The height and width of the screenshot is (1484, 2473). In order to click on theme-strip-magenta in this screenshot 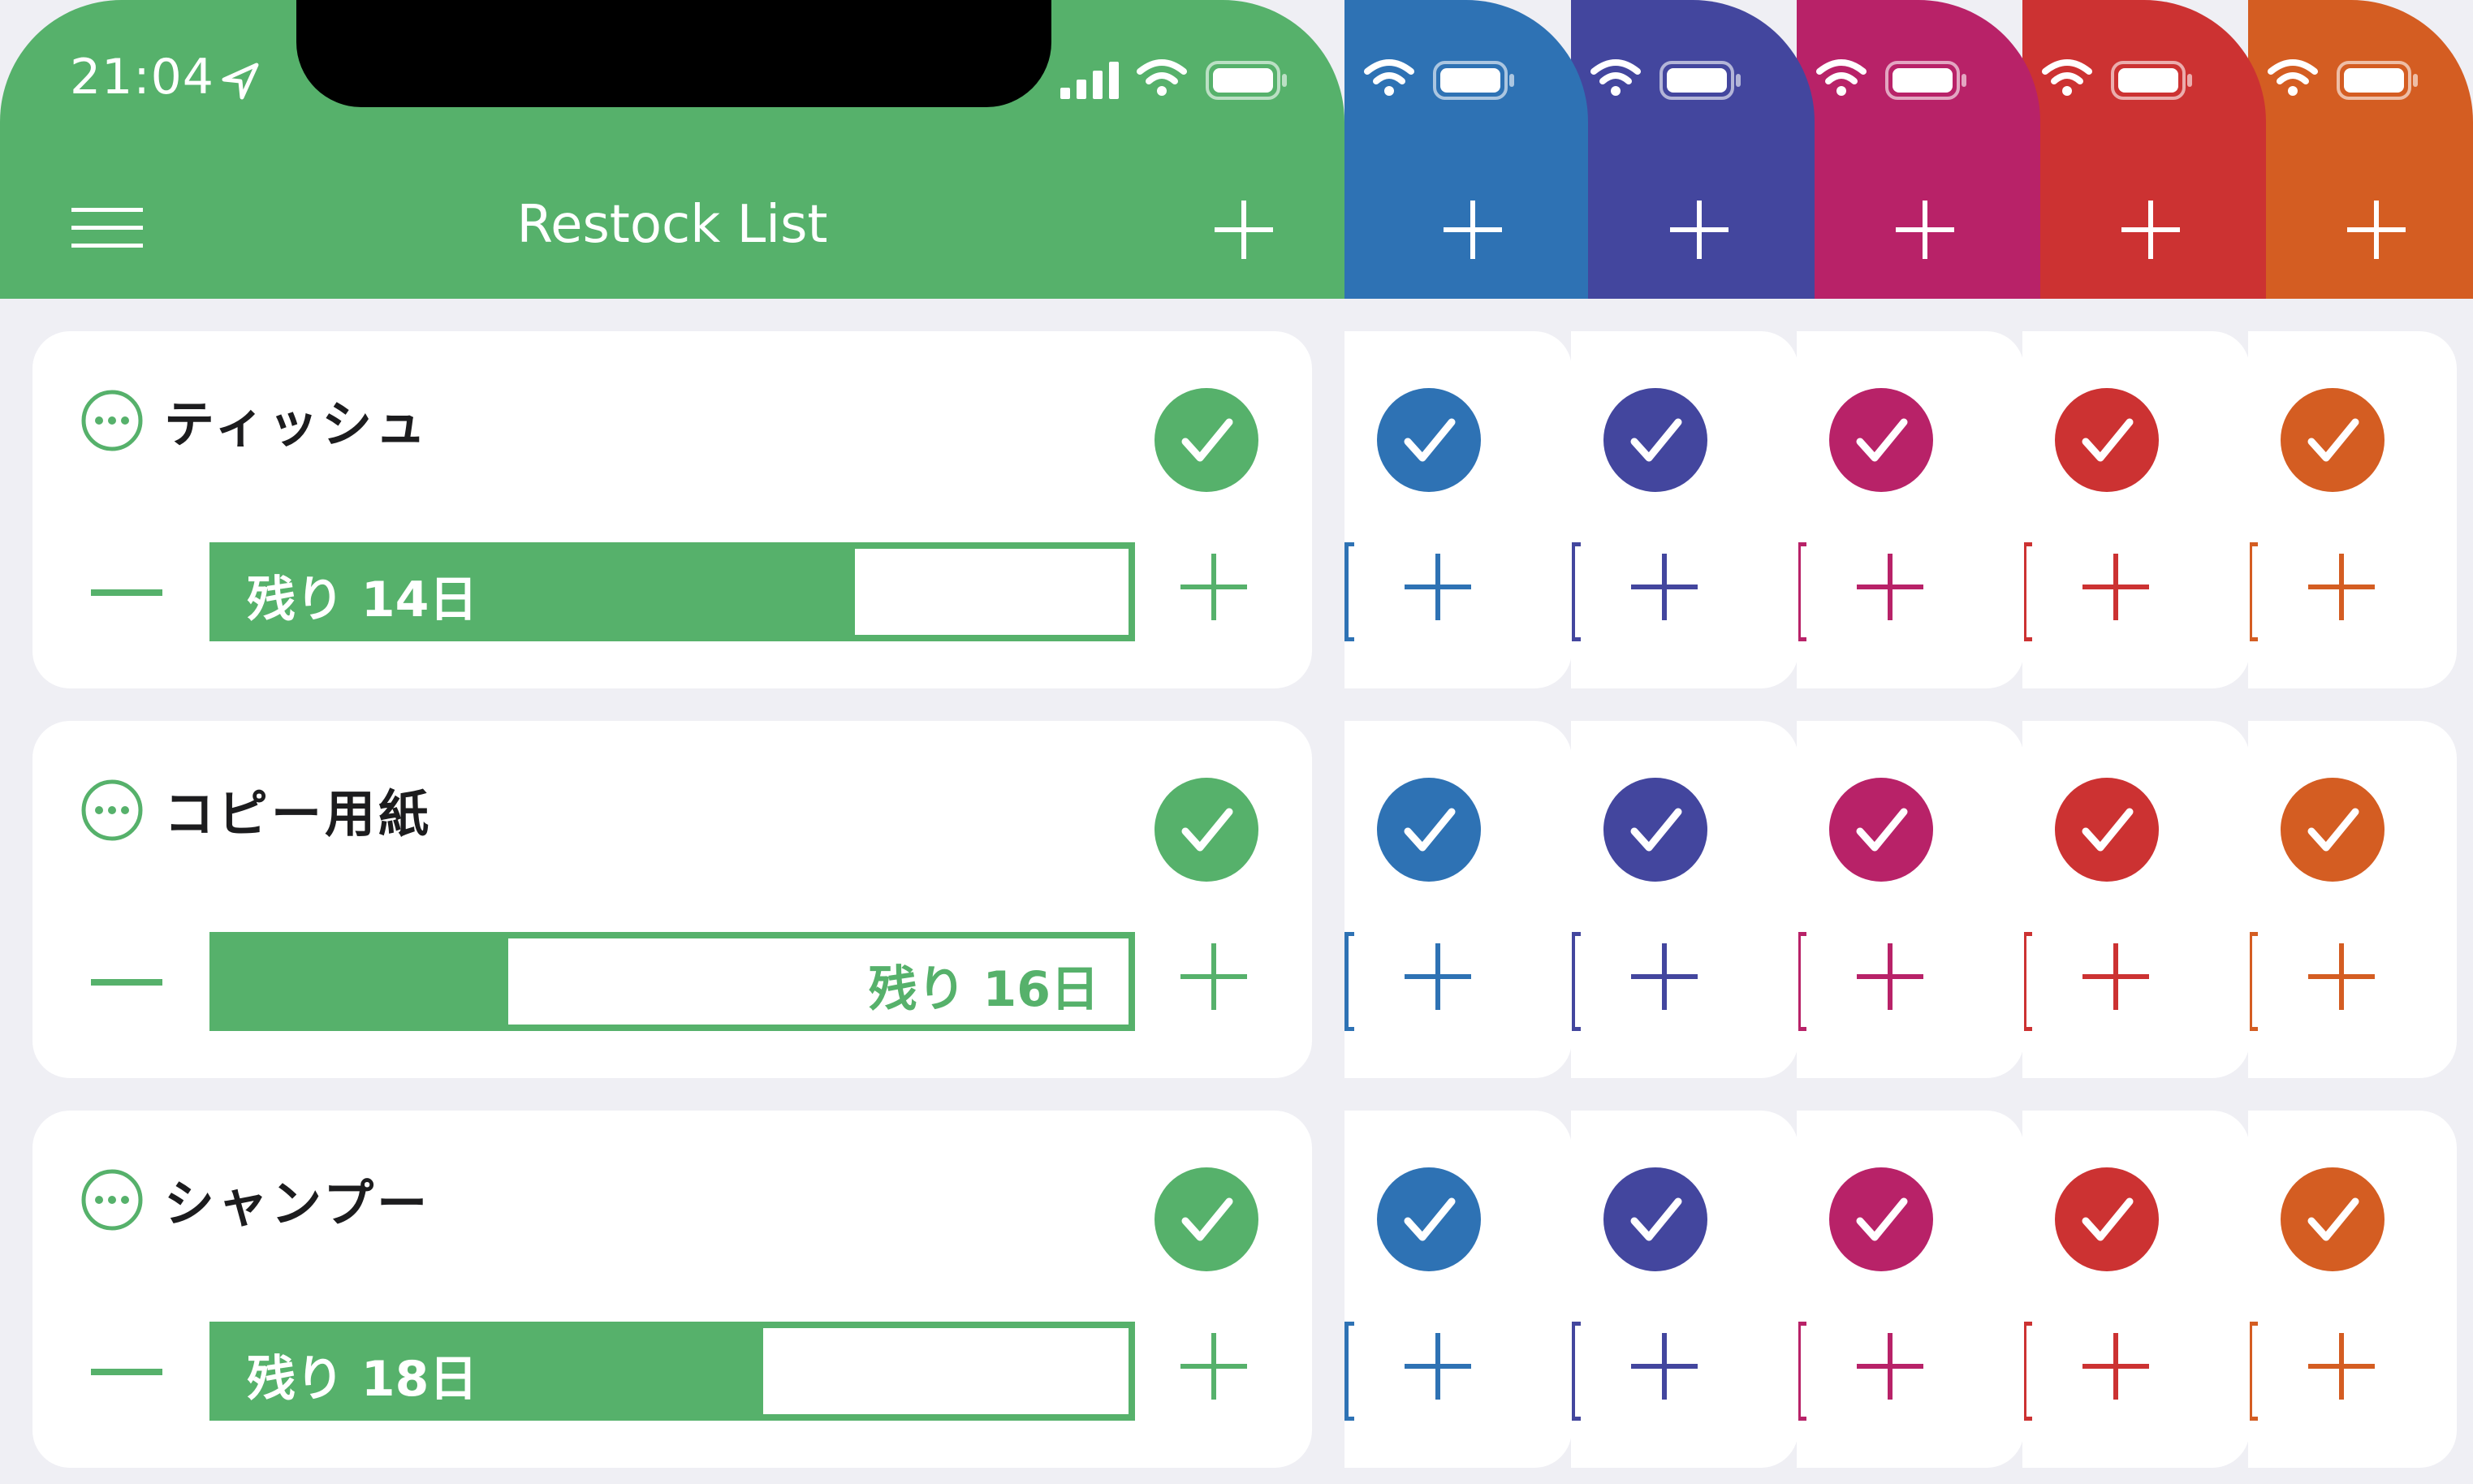, I will do `click(1919, 742)`.